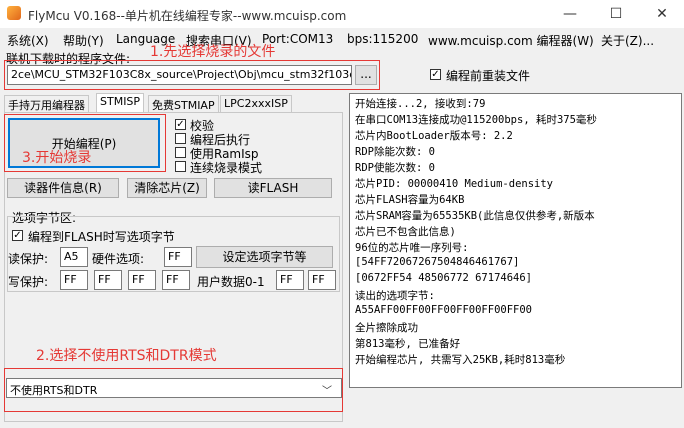 The width and height of the screenshot is (684, 428). I want to click on write-option-checkbox: ✓, so click(17, 235).